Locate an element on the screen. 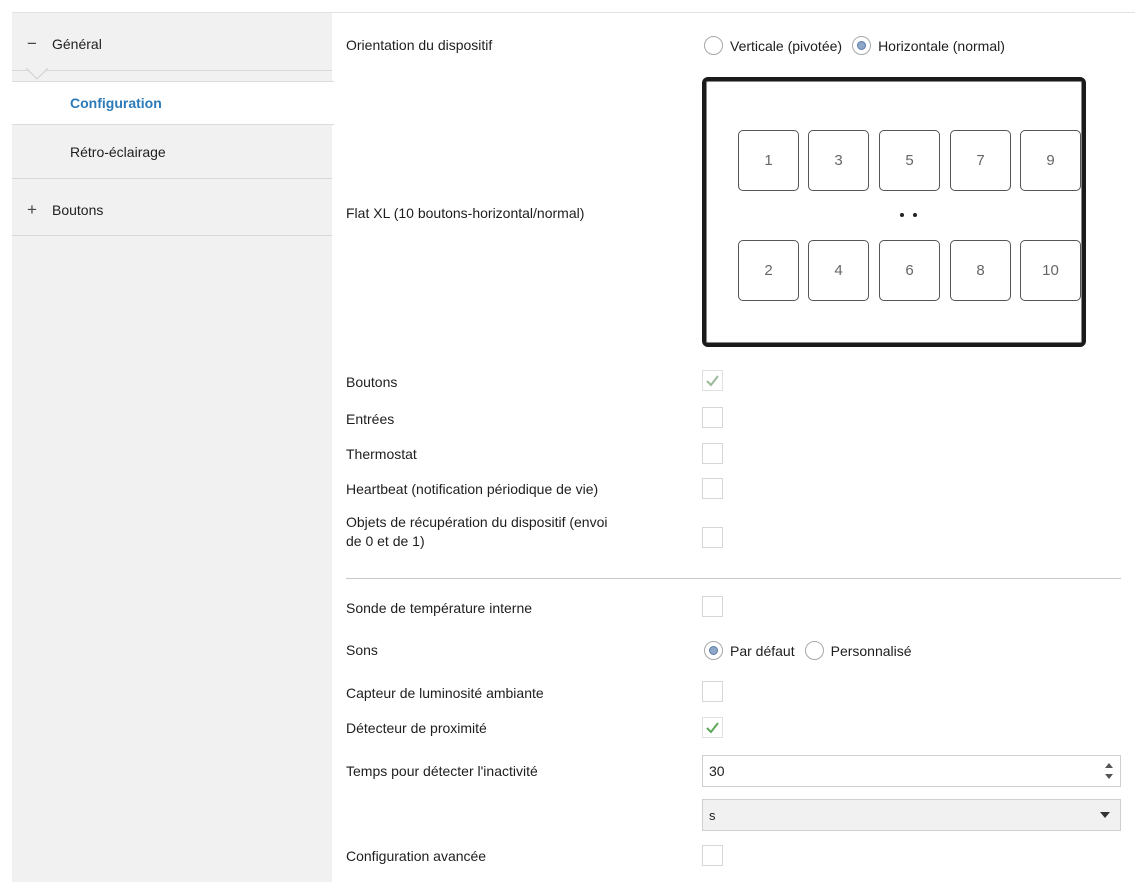 The image size is (1135, 882). device-model-label: Flat XL (10 boutons-horizontal/normal) is located at coordinates (465, 213).